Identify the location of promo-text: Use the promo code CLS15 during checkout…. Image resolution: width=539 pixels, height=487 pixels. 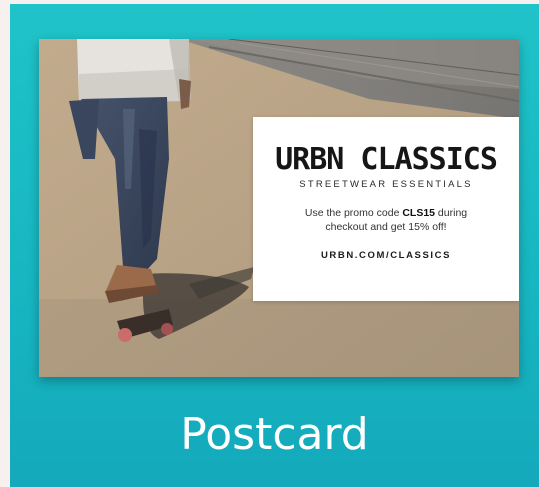
(386, 220).